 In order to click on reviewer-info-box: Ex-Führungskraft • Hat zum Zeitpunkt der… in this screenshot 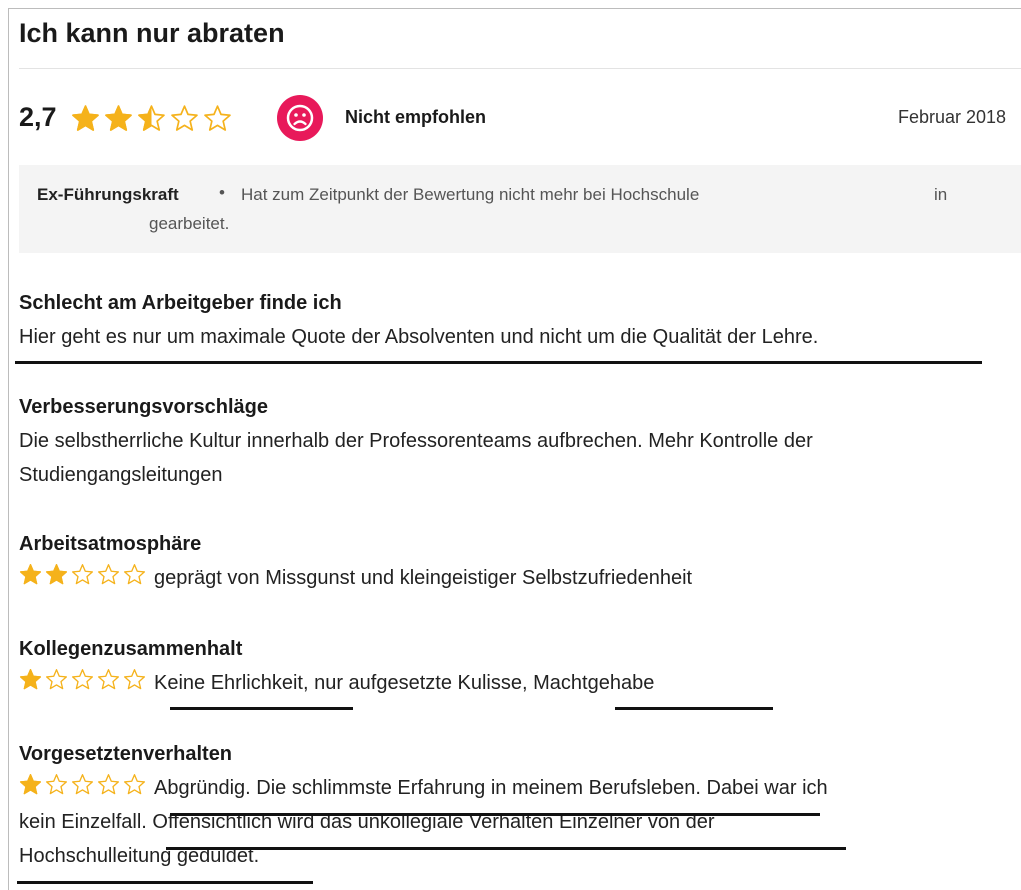, I will do `click(520, 209)`.